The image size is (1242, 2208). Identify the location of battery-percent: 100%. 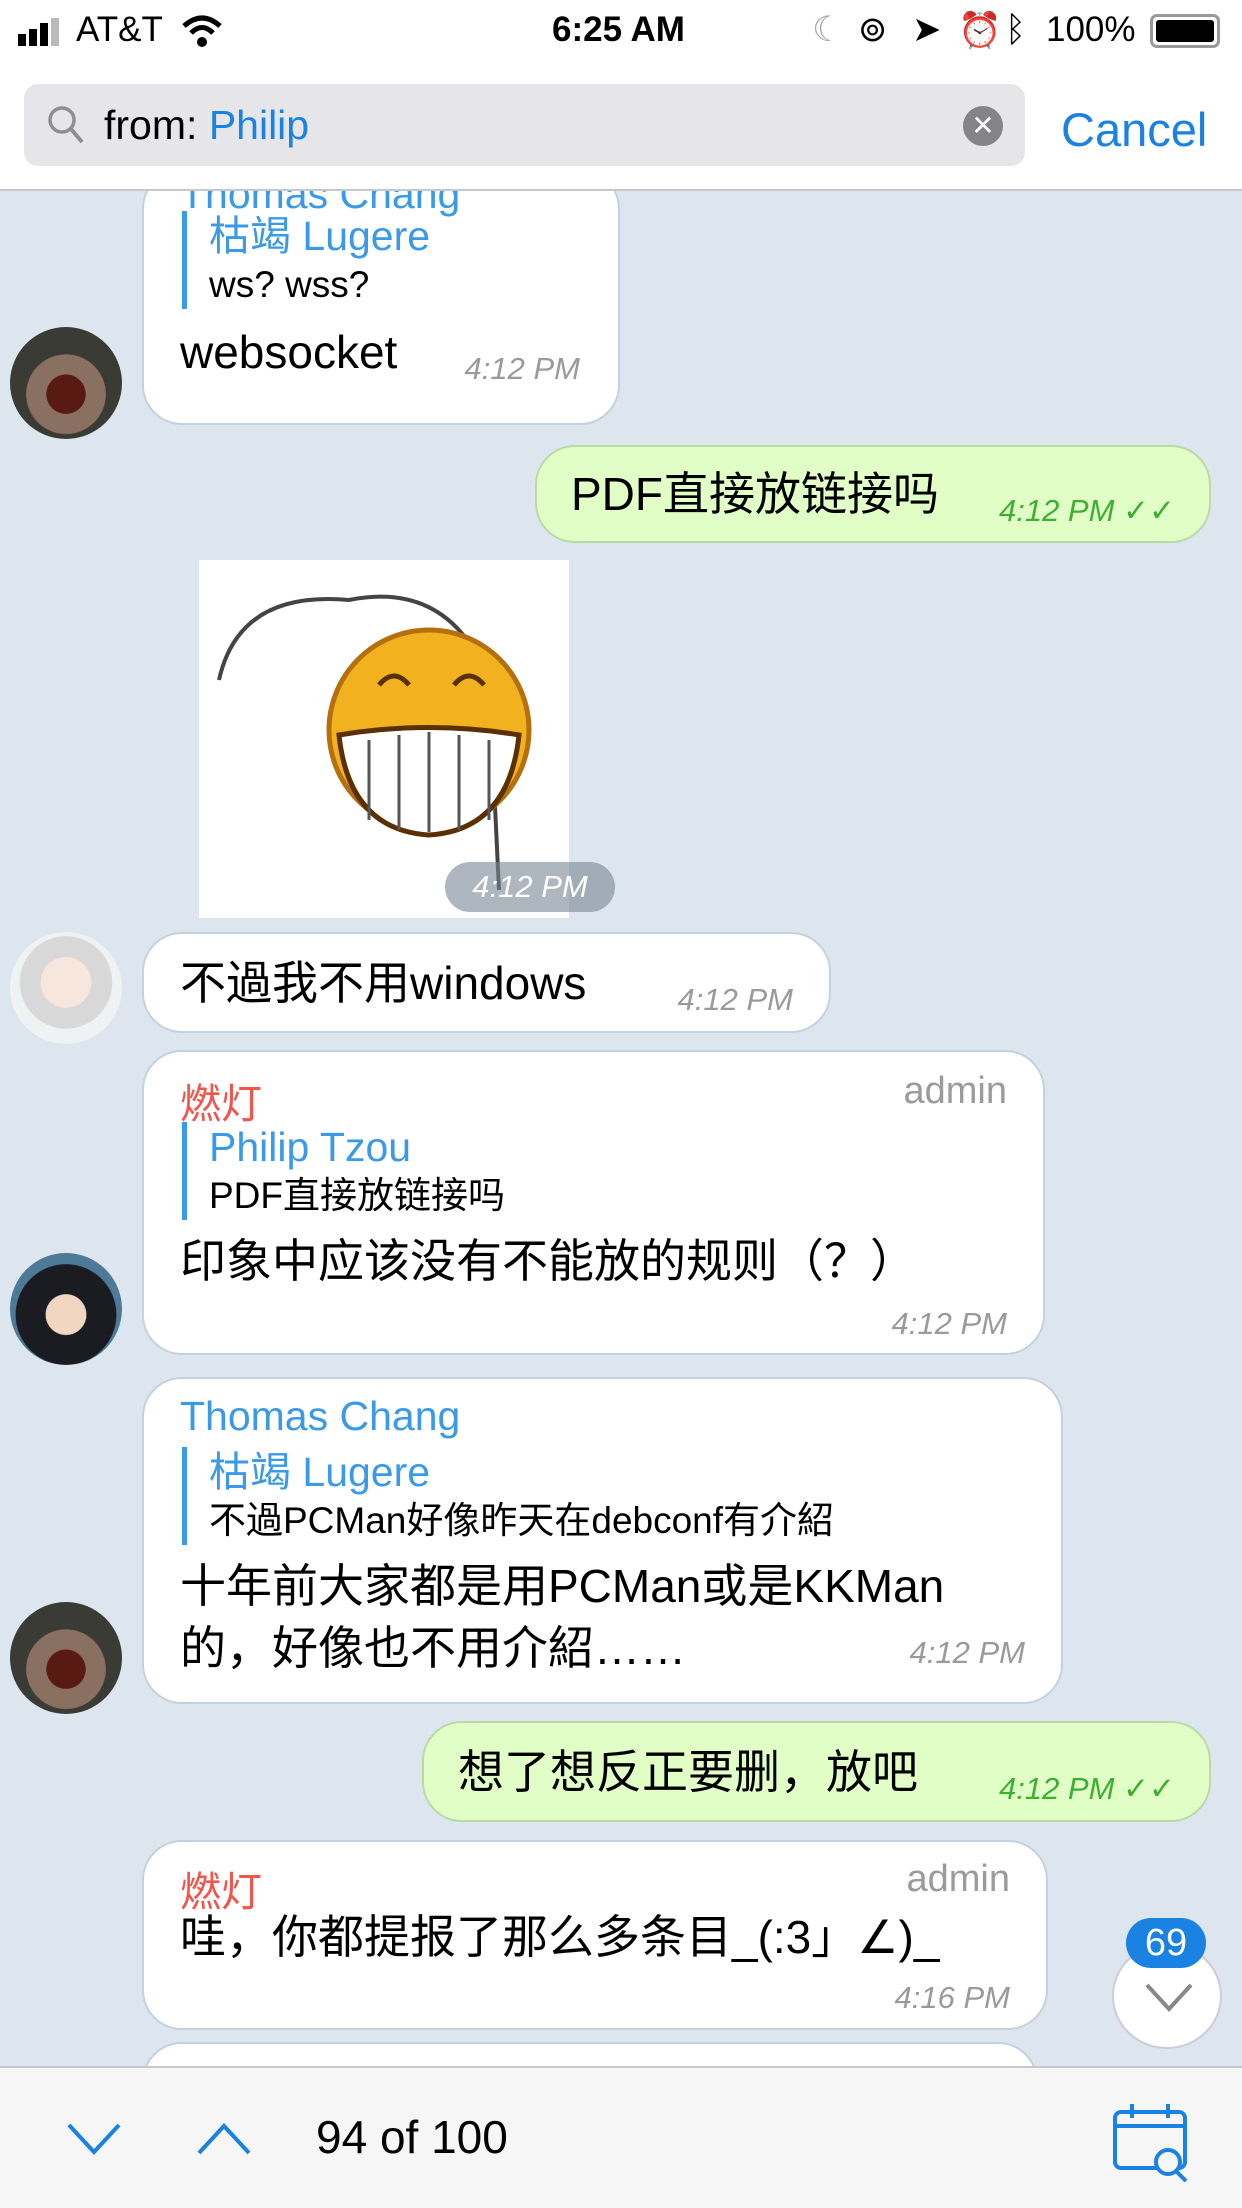
(1091, 29).